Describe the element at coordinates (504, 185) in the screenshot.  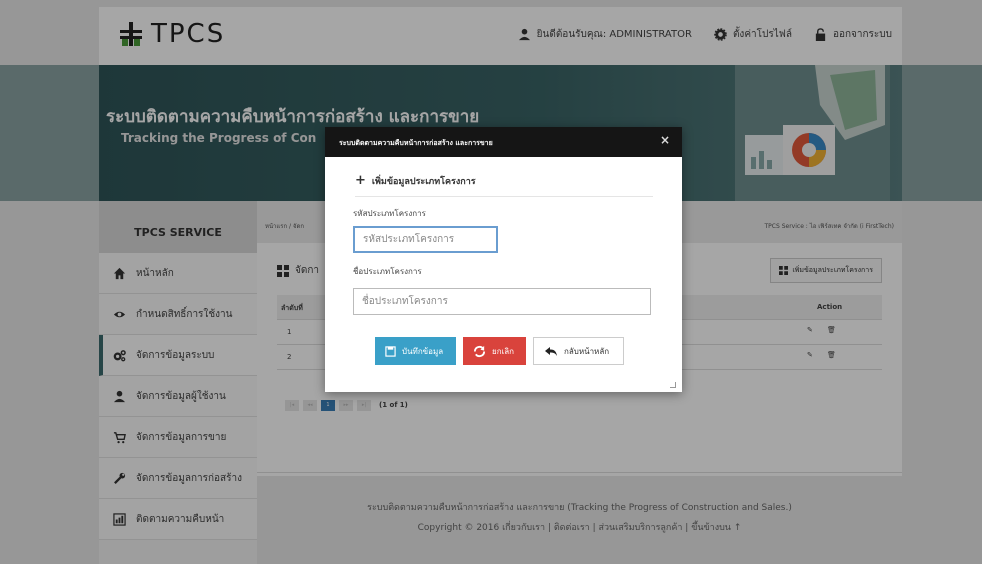
I see `dialog-section-title: + เพิ่มข้อมูลประเภทโครงการ` at that location.